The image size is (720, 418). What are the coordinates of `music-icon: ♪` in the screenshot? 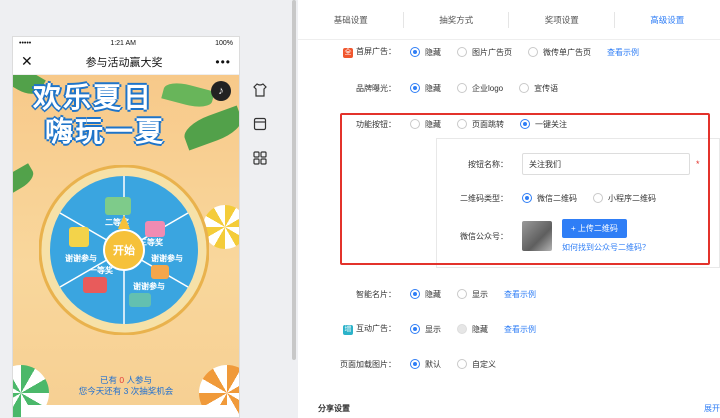 It's located at (221, 91).